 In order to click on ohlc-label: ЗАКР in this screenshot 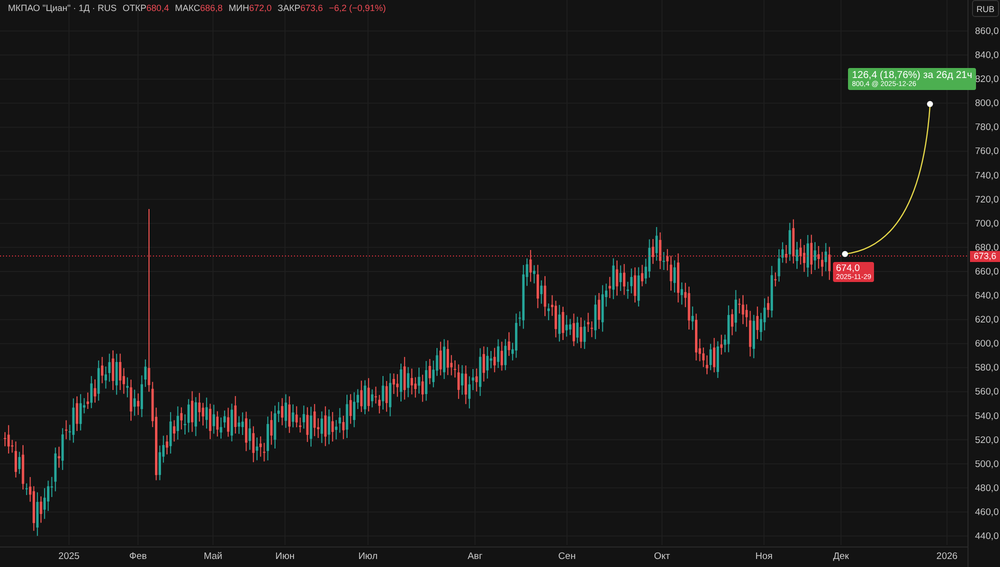, I will do `click(289, 8)`.